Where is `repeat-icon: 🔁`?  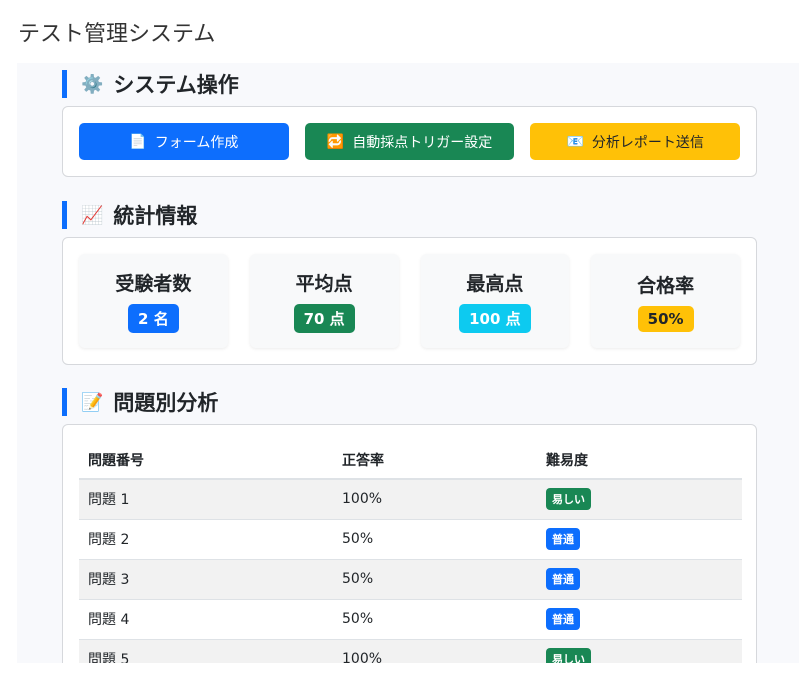 repeat-icon: 🔁 is located at coordinates (335, 141).